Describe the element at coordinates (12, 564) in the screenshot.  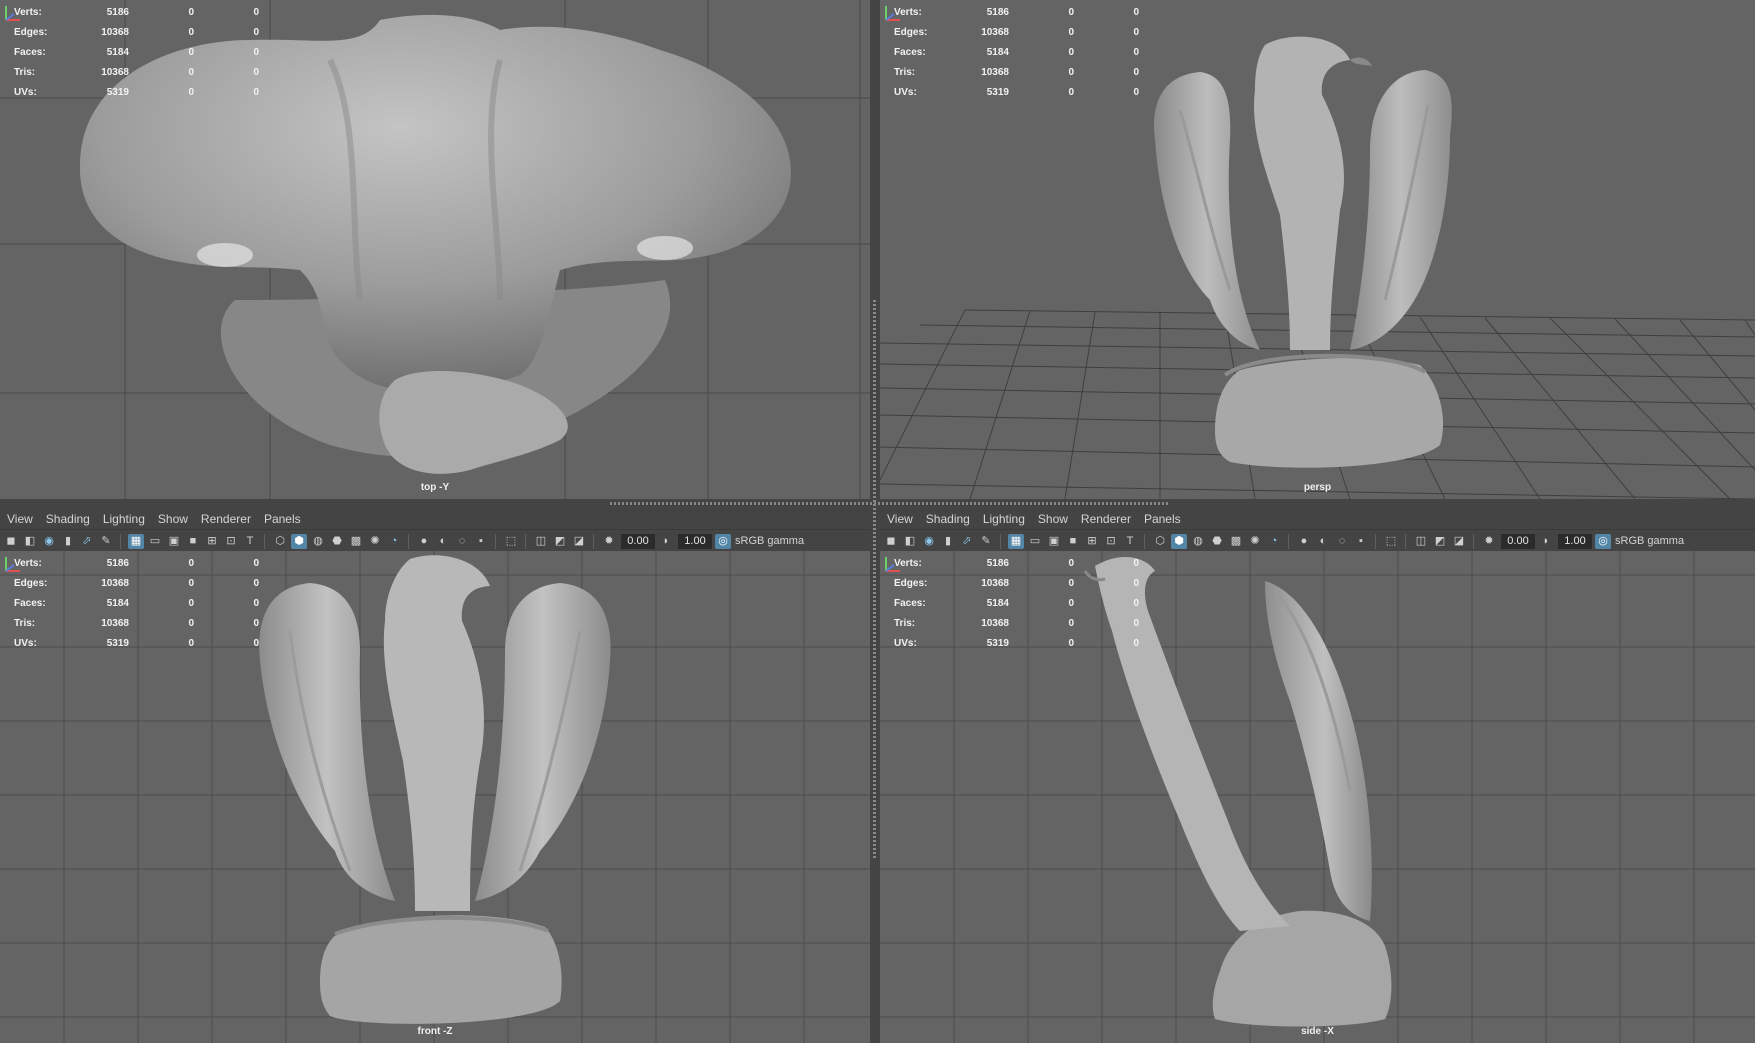
I see `axis-gizmo-icon` at that location.